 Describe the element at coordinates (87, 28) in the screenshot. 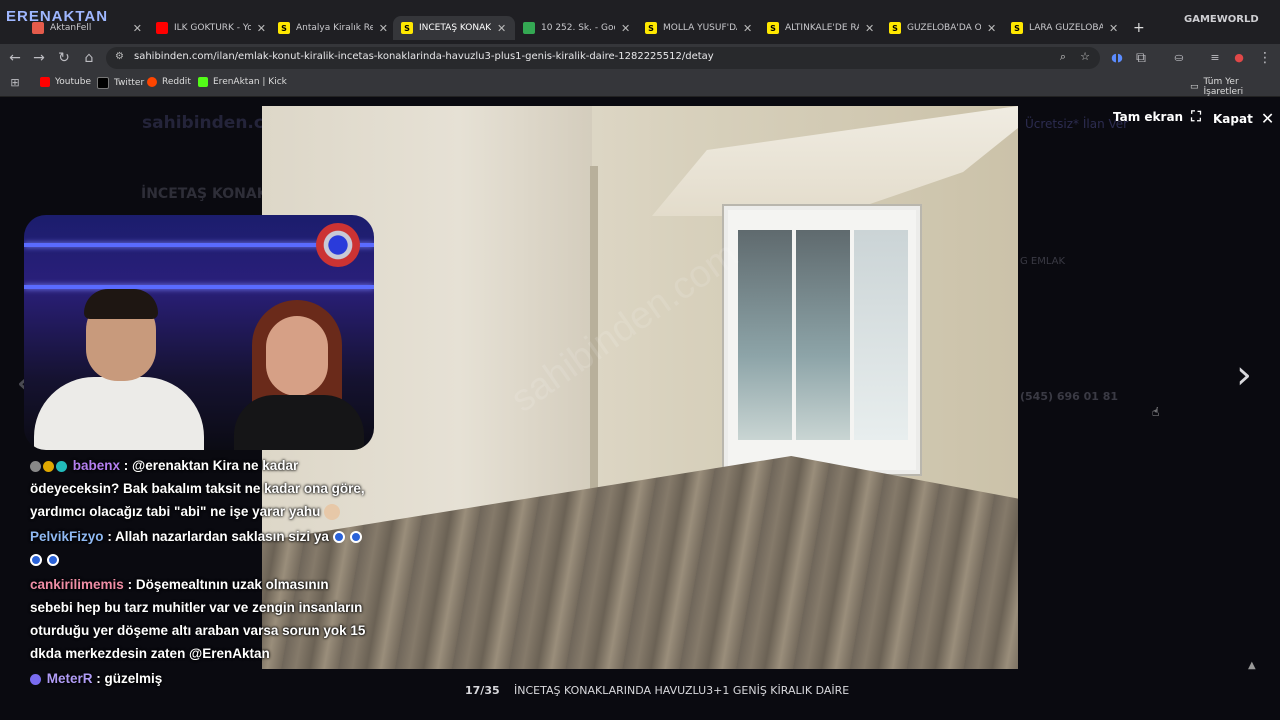

I see `tab-0: AktanFell ✕` at that location.